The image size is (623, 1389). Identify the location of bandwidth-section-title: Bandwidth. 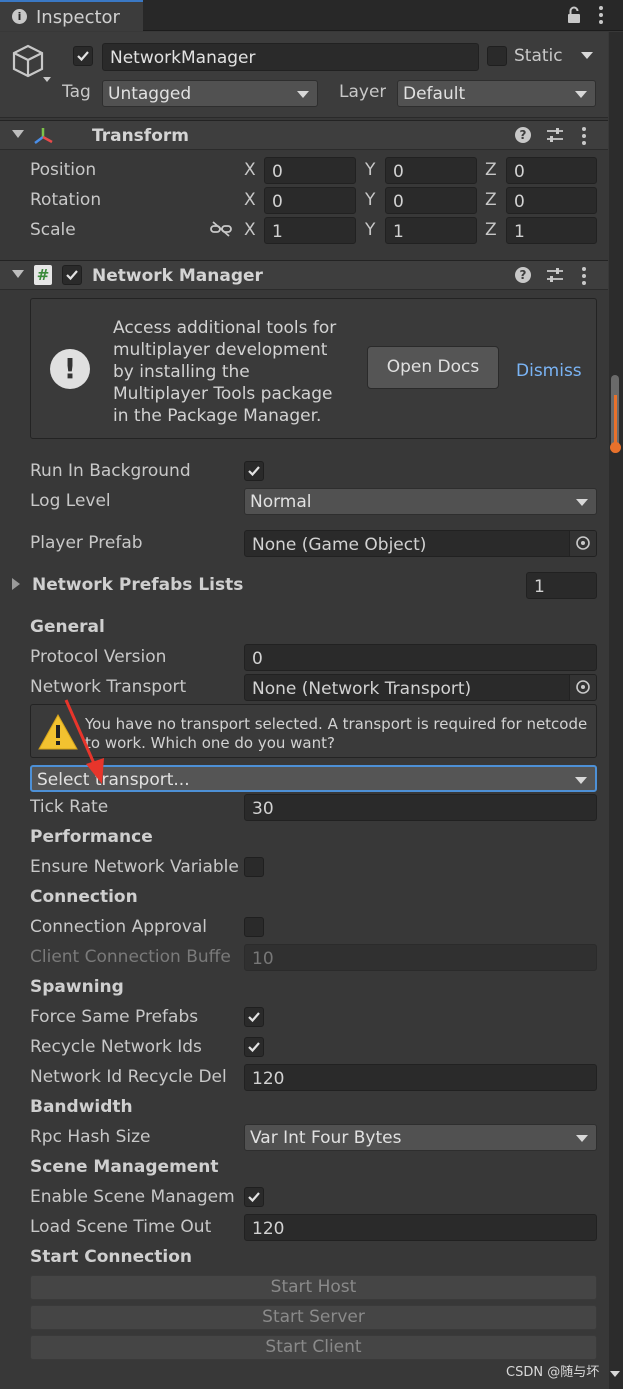
(81, 1107).